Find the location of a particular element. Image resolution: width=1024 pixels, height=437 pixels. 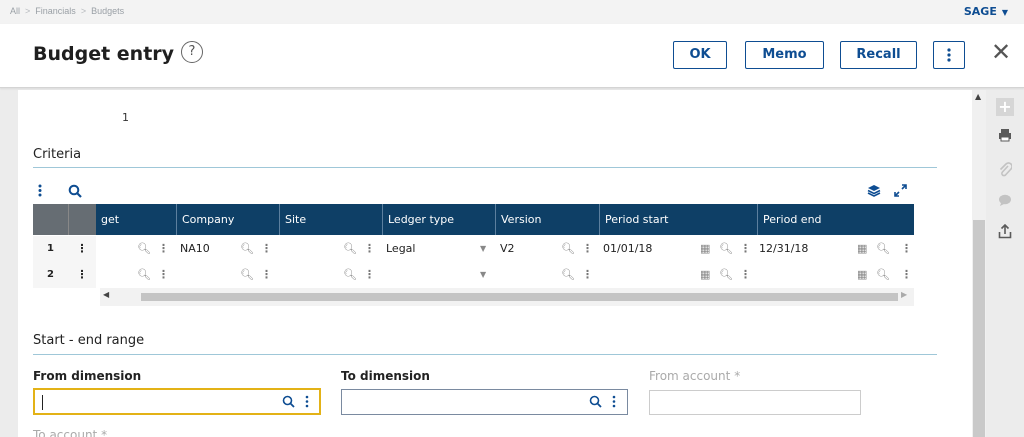

user-menu-label: SAGE is located at coordinates (980, 11).